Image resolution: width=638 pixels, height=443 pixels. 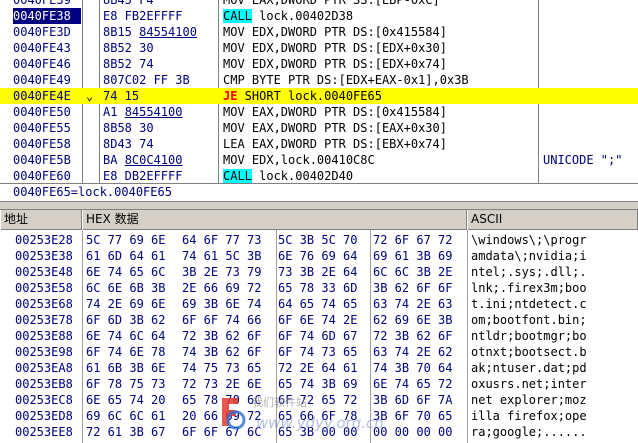 I want to click on hex-bytes-group: 6F 74 73 65, so click(x=317, y=352).